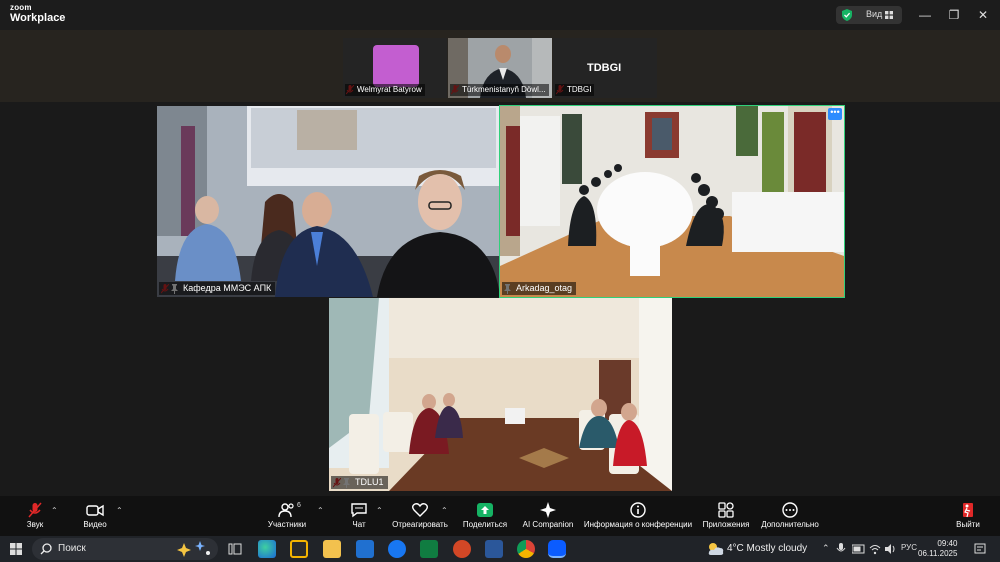 This screenshot has height=562, width=1000. Describe the element at coordinates (526, 549) in the screenshot. I see `chrome-icon` at that location.